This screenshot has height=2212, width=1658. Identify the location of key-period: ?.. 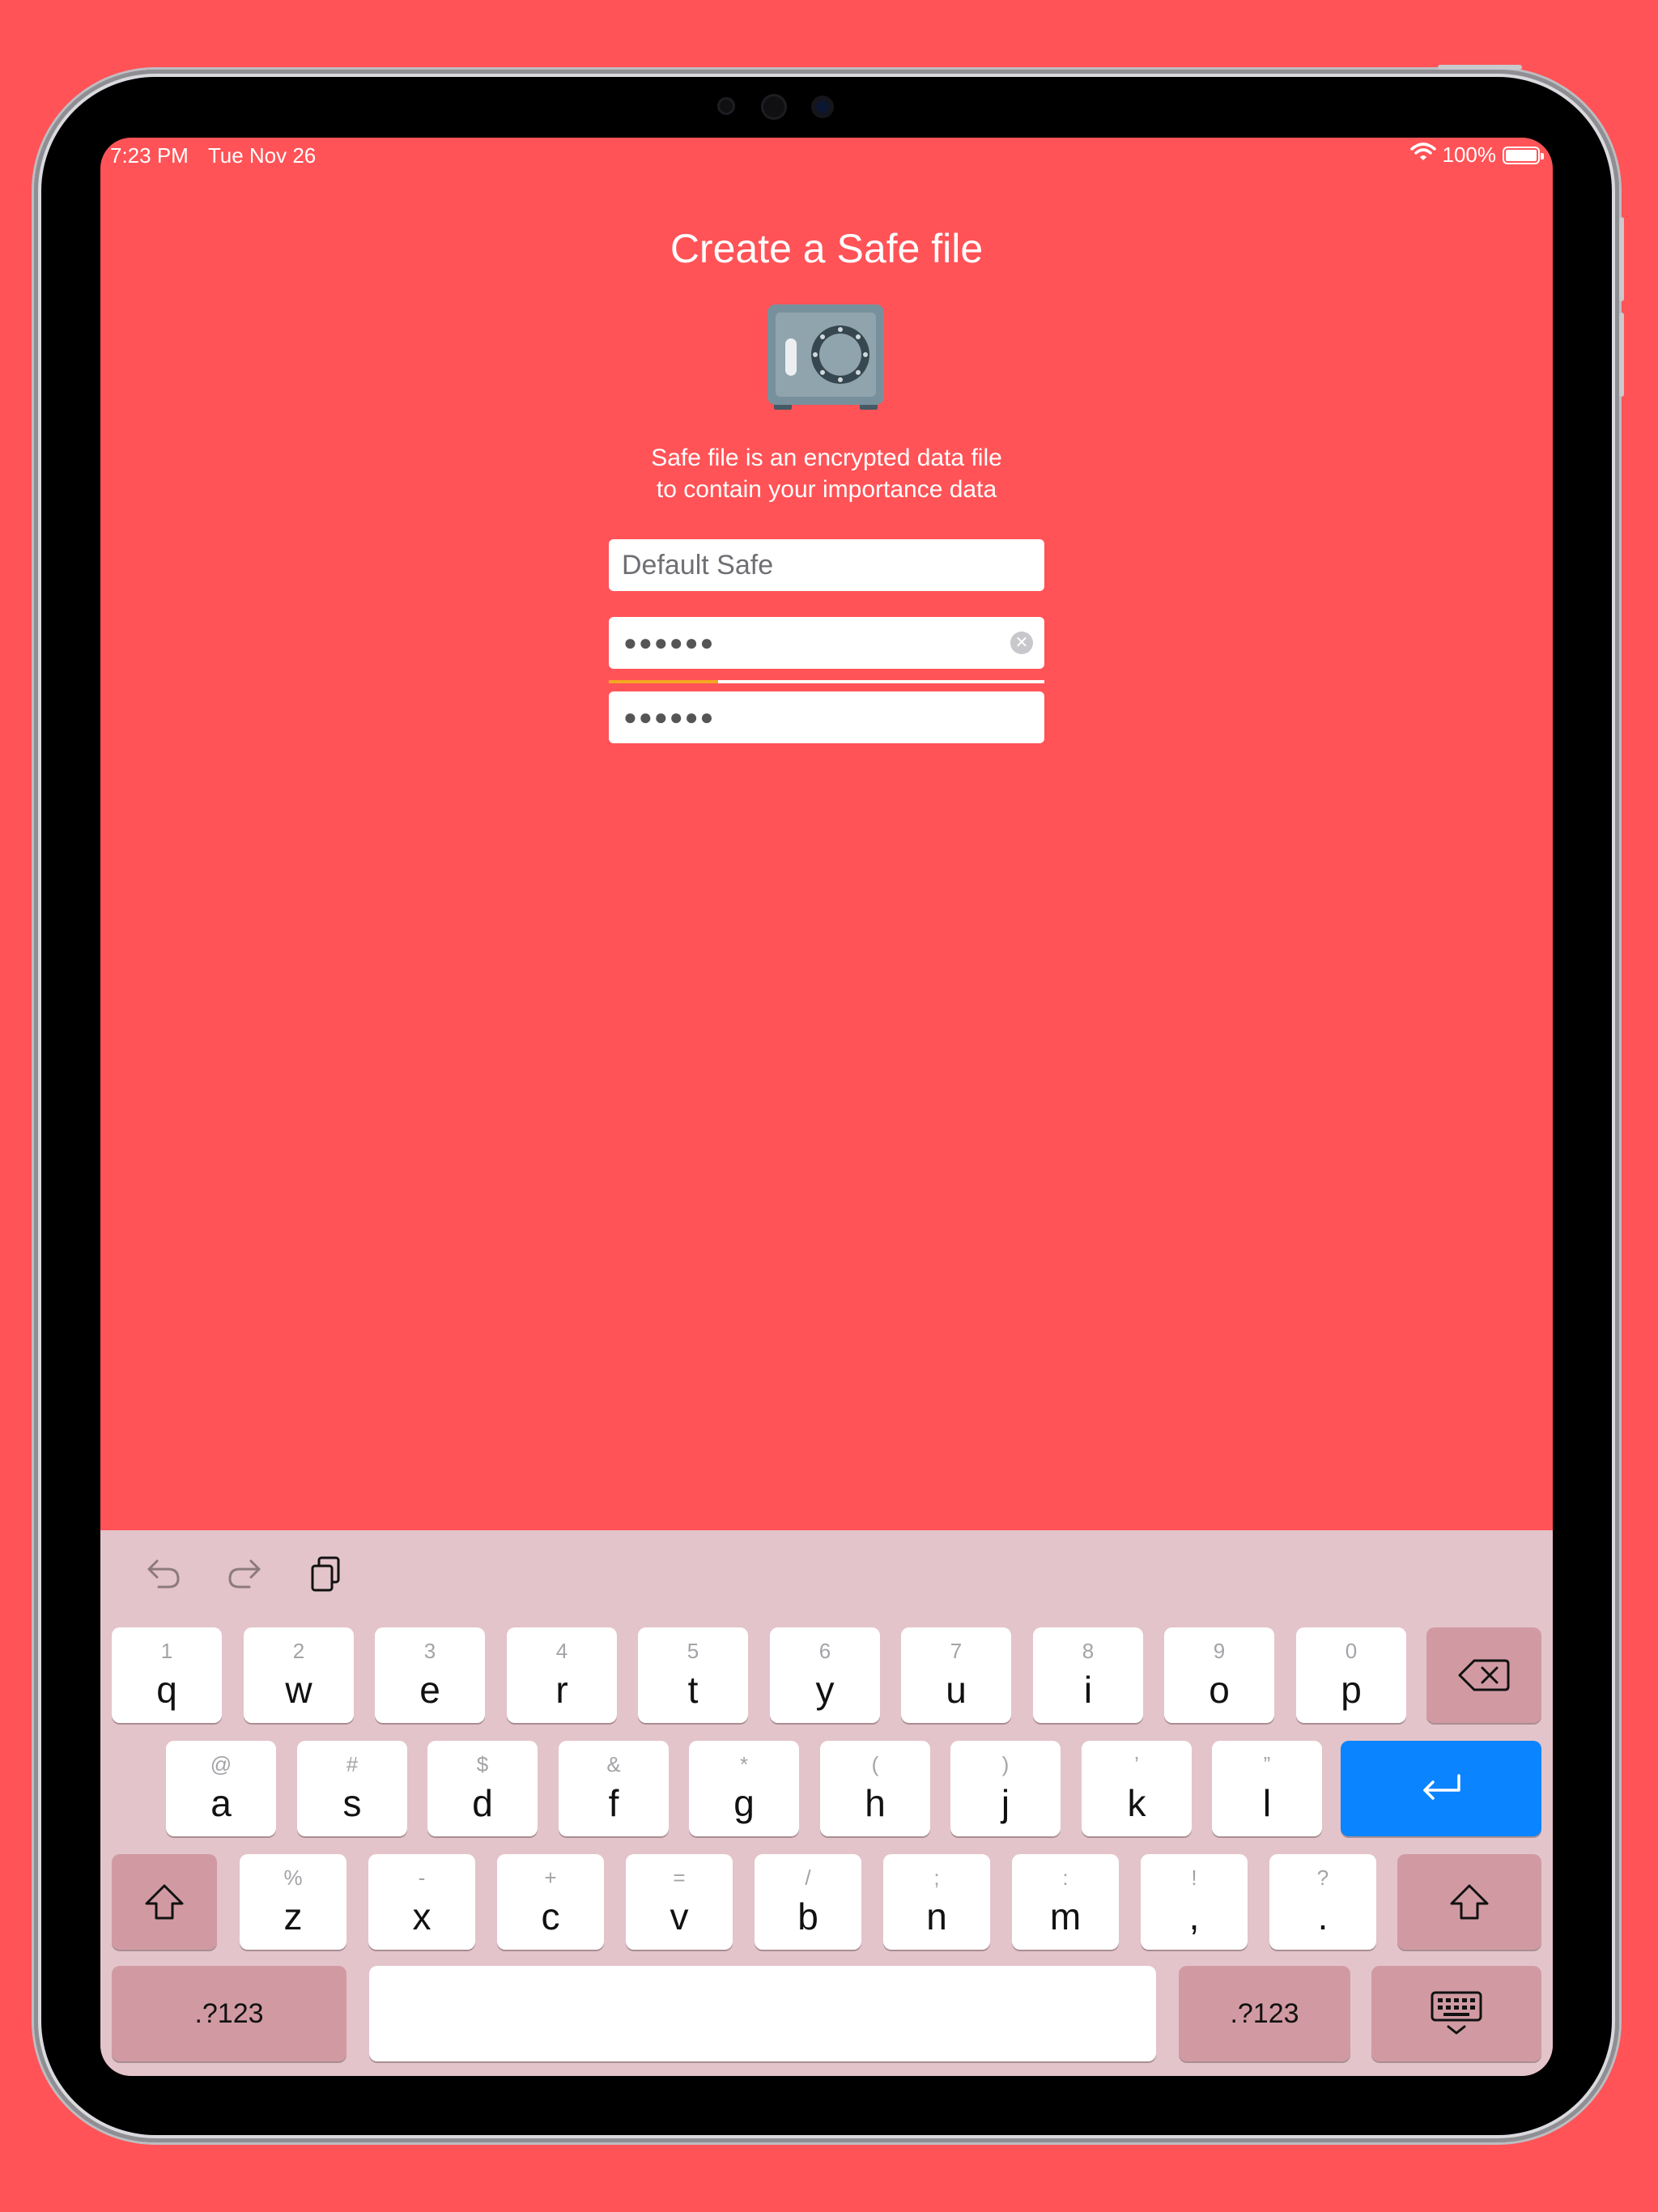
(1322, 1902).